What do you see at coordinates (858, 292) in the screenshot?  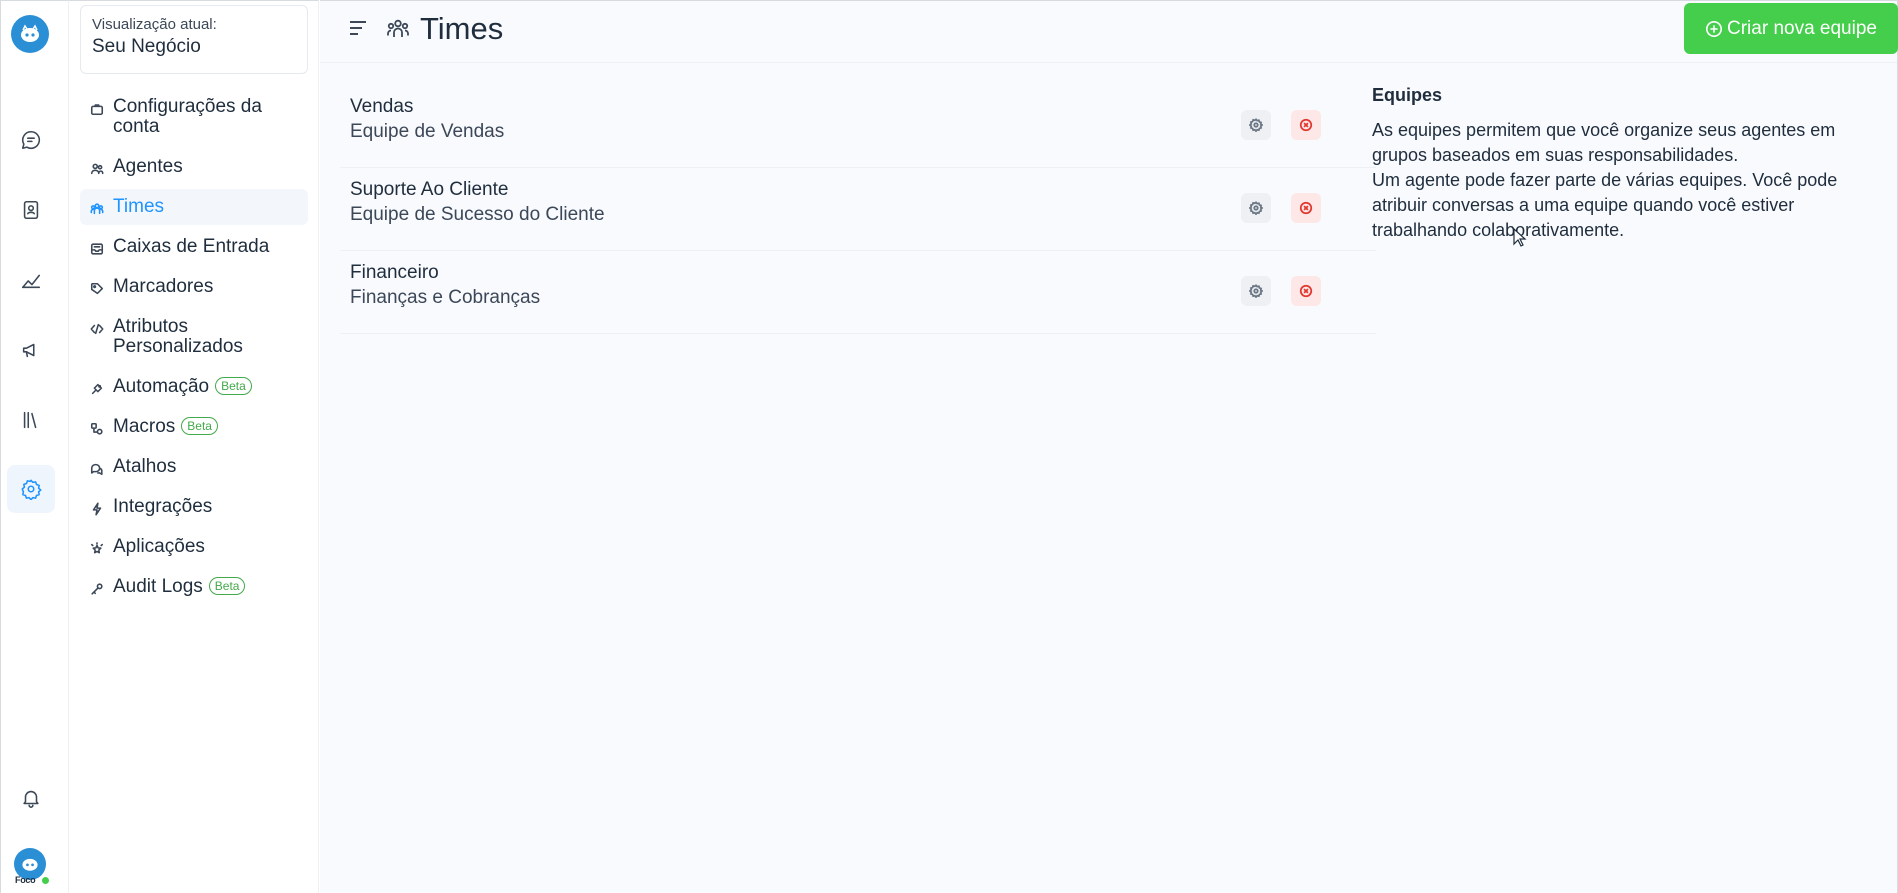 I see `table-row: Financeiro Finanças e Cobranças` at bounding box center [858, 292].